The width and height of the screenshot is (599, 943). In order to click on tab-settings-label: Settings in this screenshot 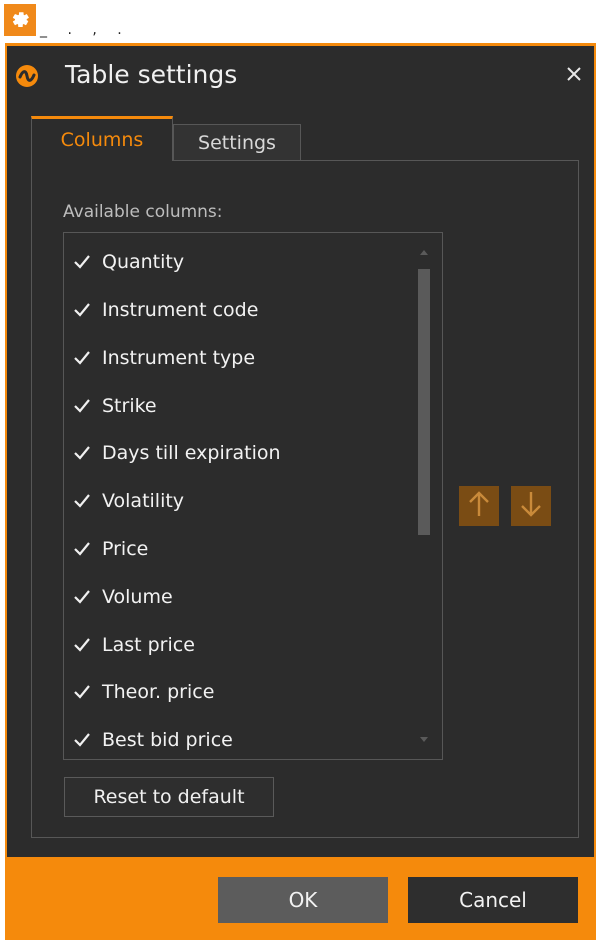, I will do `click(237, 142)`.